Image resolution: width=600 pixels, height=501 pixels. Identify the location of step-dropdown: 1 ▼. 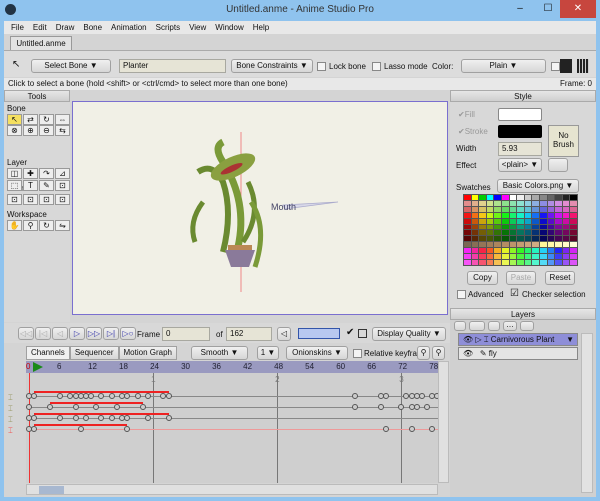
(268, 353).